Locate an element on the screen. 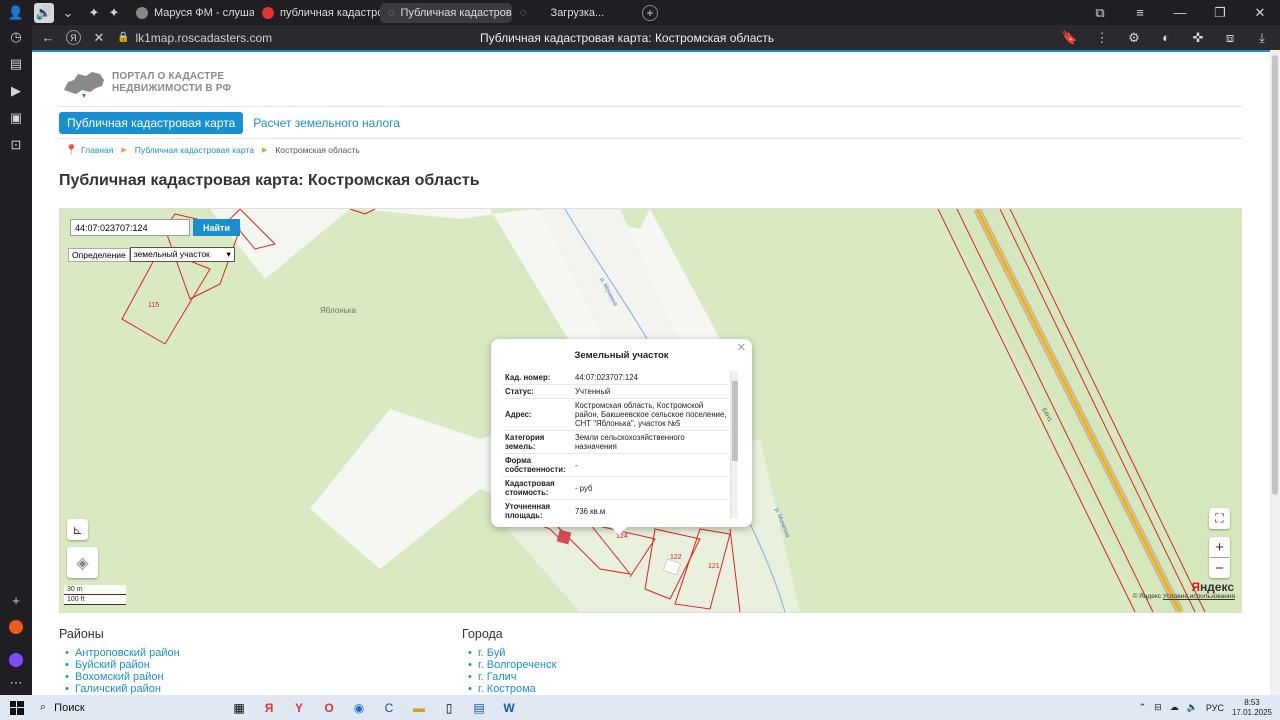 Image resolution: width=1280 pixels, height=720 pixels. tabs-menu-icon: ⧉ is located at coordinates (1100, 13).